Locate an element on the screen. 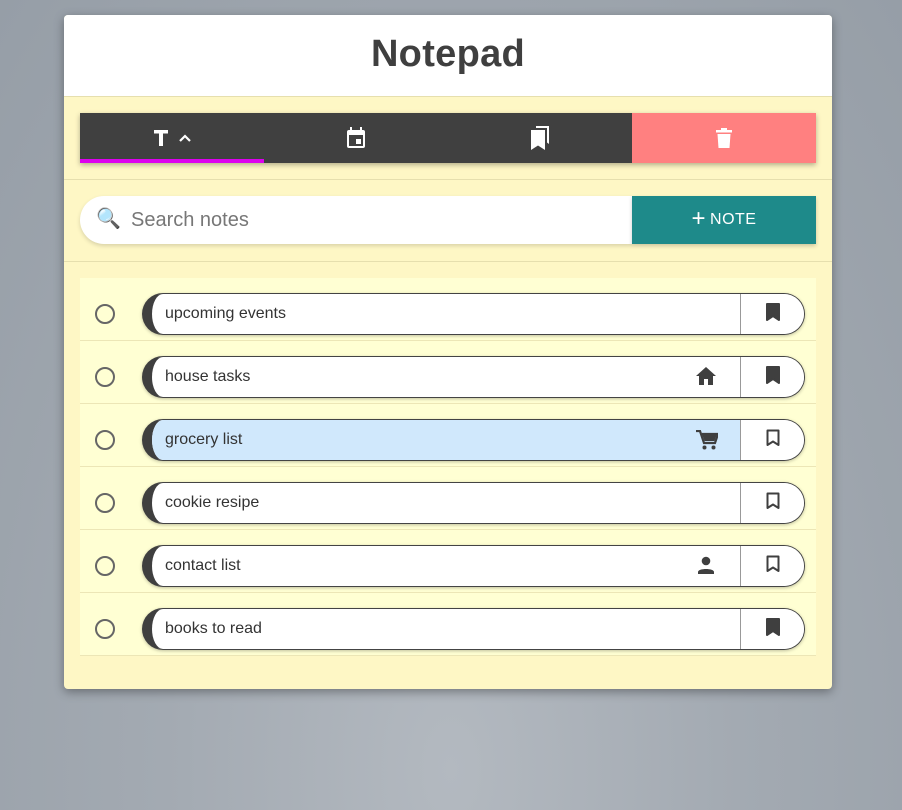  calendar-icon is located at coordinates (356, 138).